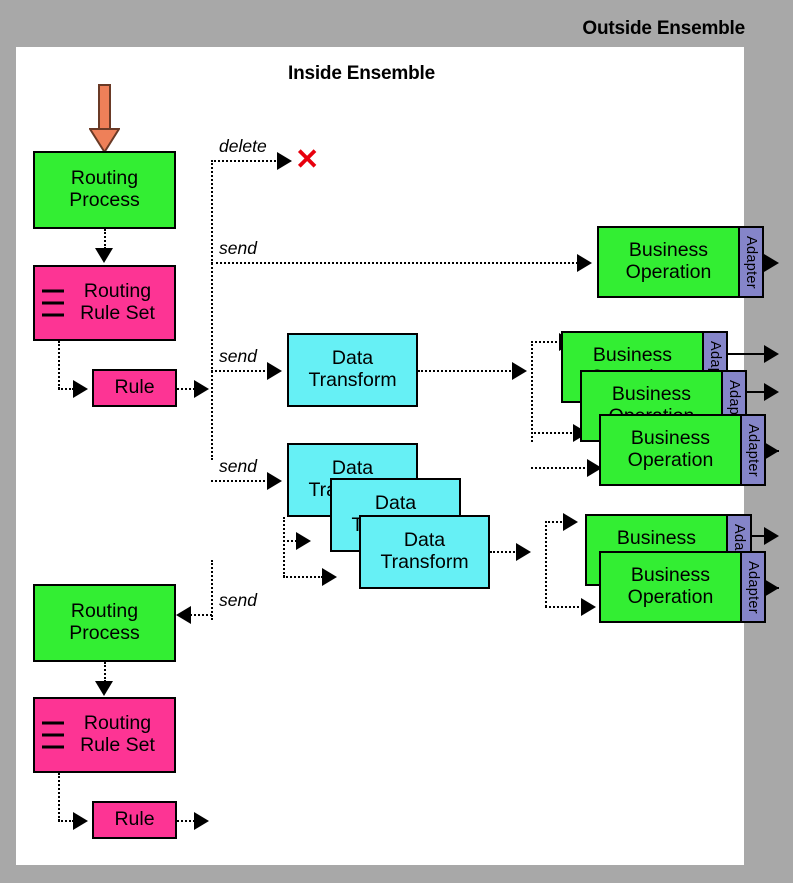  Describe the element at coordinates (243, 146) in the screenshot. I see `edge-label-delete: delete` at that location.